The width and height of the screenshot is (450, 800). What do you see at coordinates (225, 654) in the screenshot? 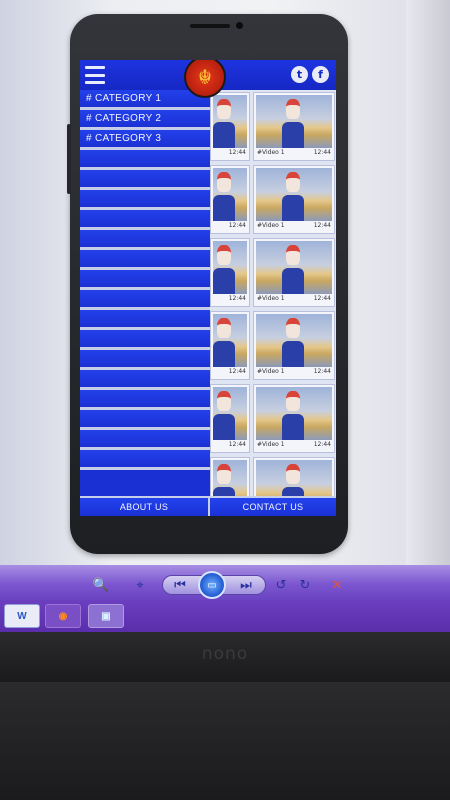
I see `monitor-brand: nono` at bounding box center [225, 654].